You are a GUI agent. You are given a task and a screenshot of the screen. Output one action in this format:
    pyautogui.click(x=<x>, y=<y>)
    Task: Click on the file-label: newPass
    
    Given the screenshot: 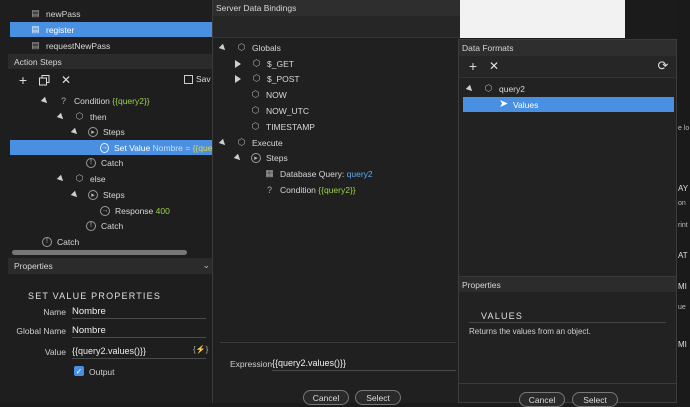 What is the action you would take?
    pyautogui.click(x=63, y=13)
    